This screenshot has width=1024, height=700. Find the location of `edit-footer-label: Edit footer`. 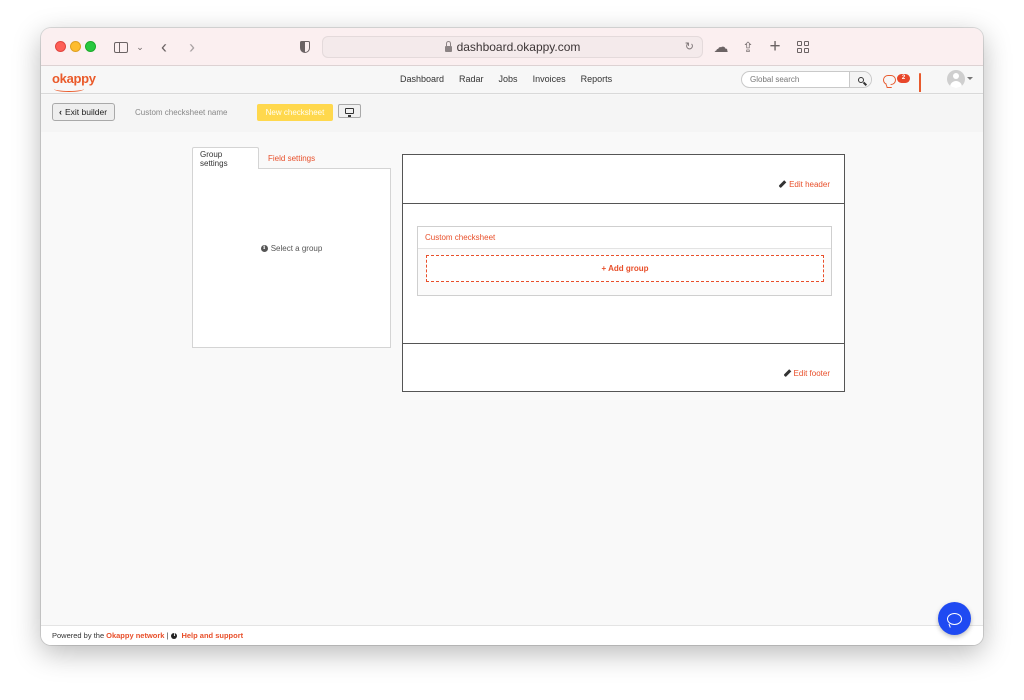

edit-footer-label: Edit footer is located at coordinates (811, 373).